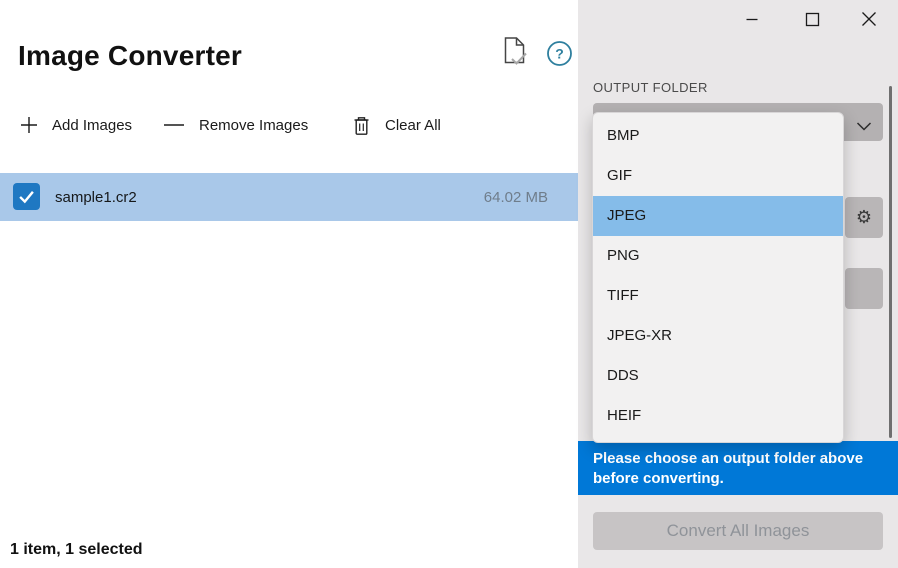 This screenshot has width=898, height=568. What do you see at coordinates (728, 458) in the screenshot?
I see `notice-line-1: Please choose an output folder above` at bounding box center [728, 458].